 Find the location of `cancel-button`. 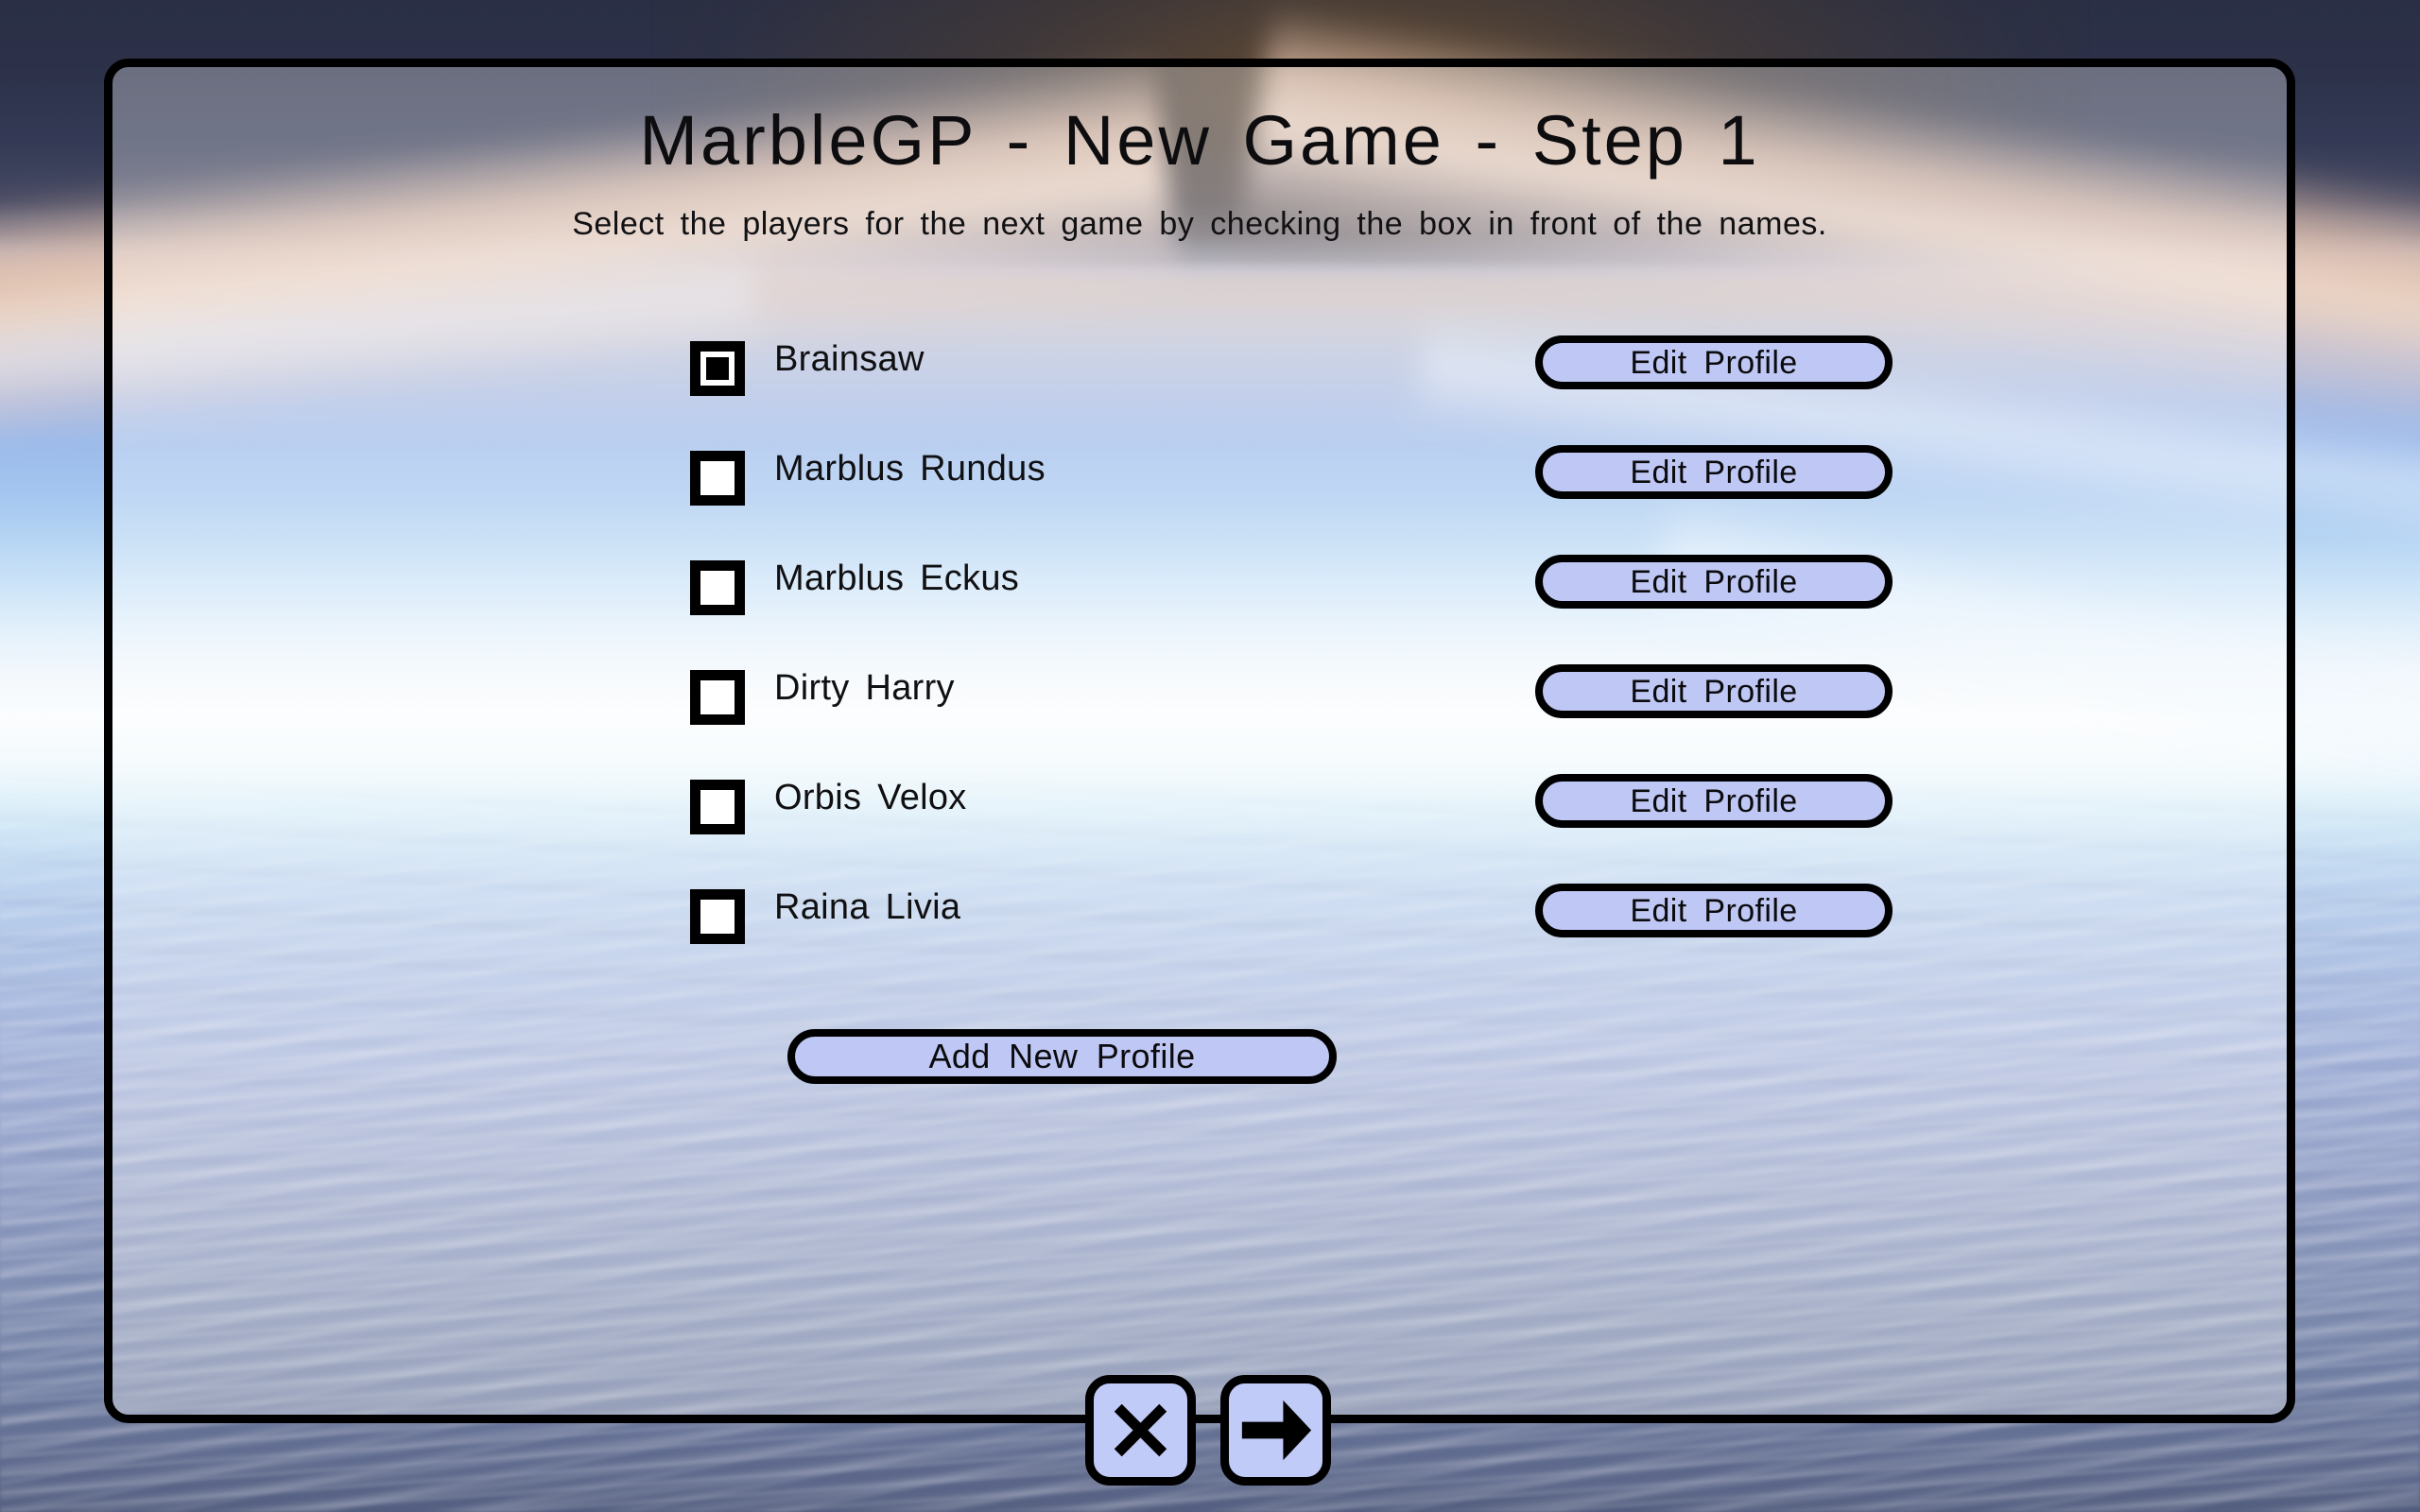

cancel-button is located at coordinates (1140, 1430).